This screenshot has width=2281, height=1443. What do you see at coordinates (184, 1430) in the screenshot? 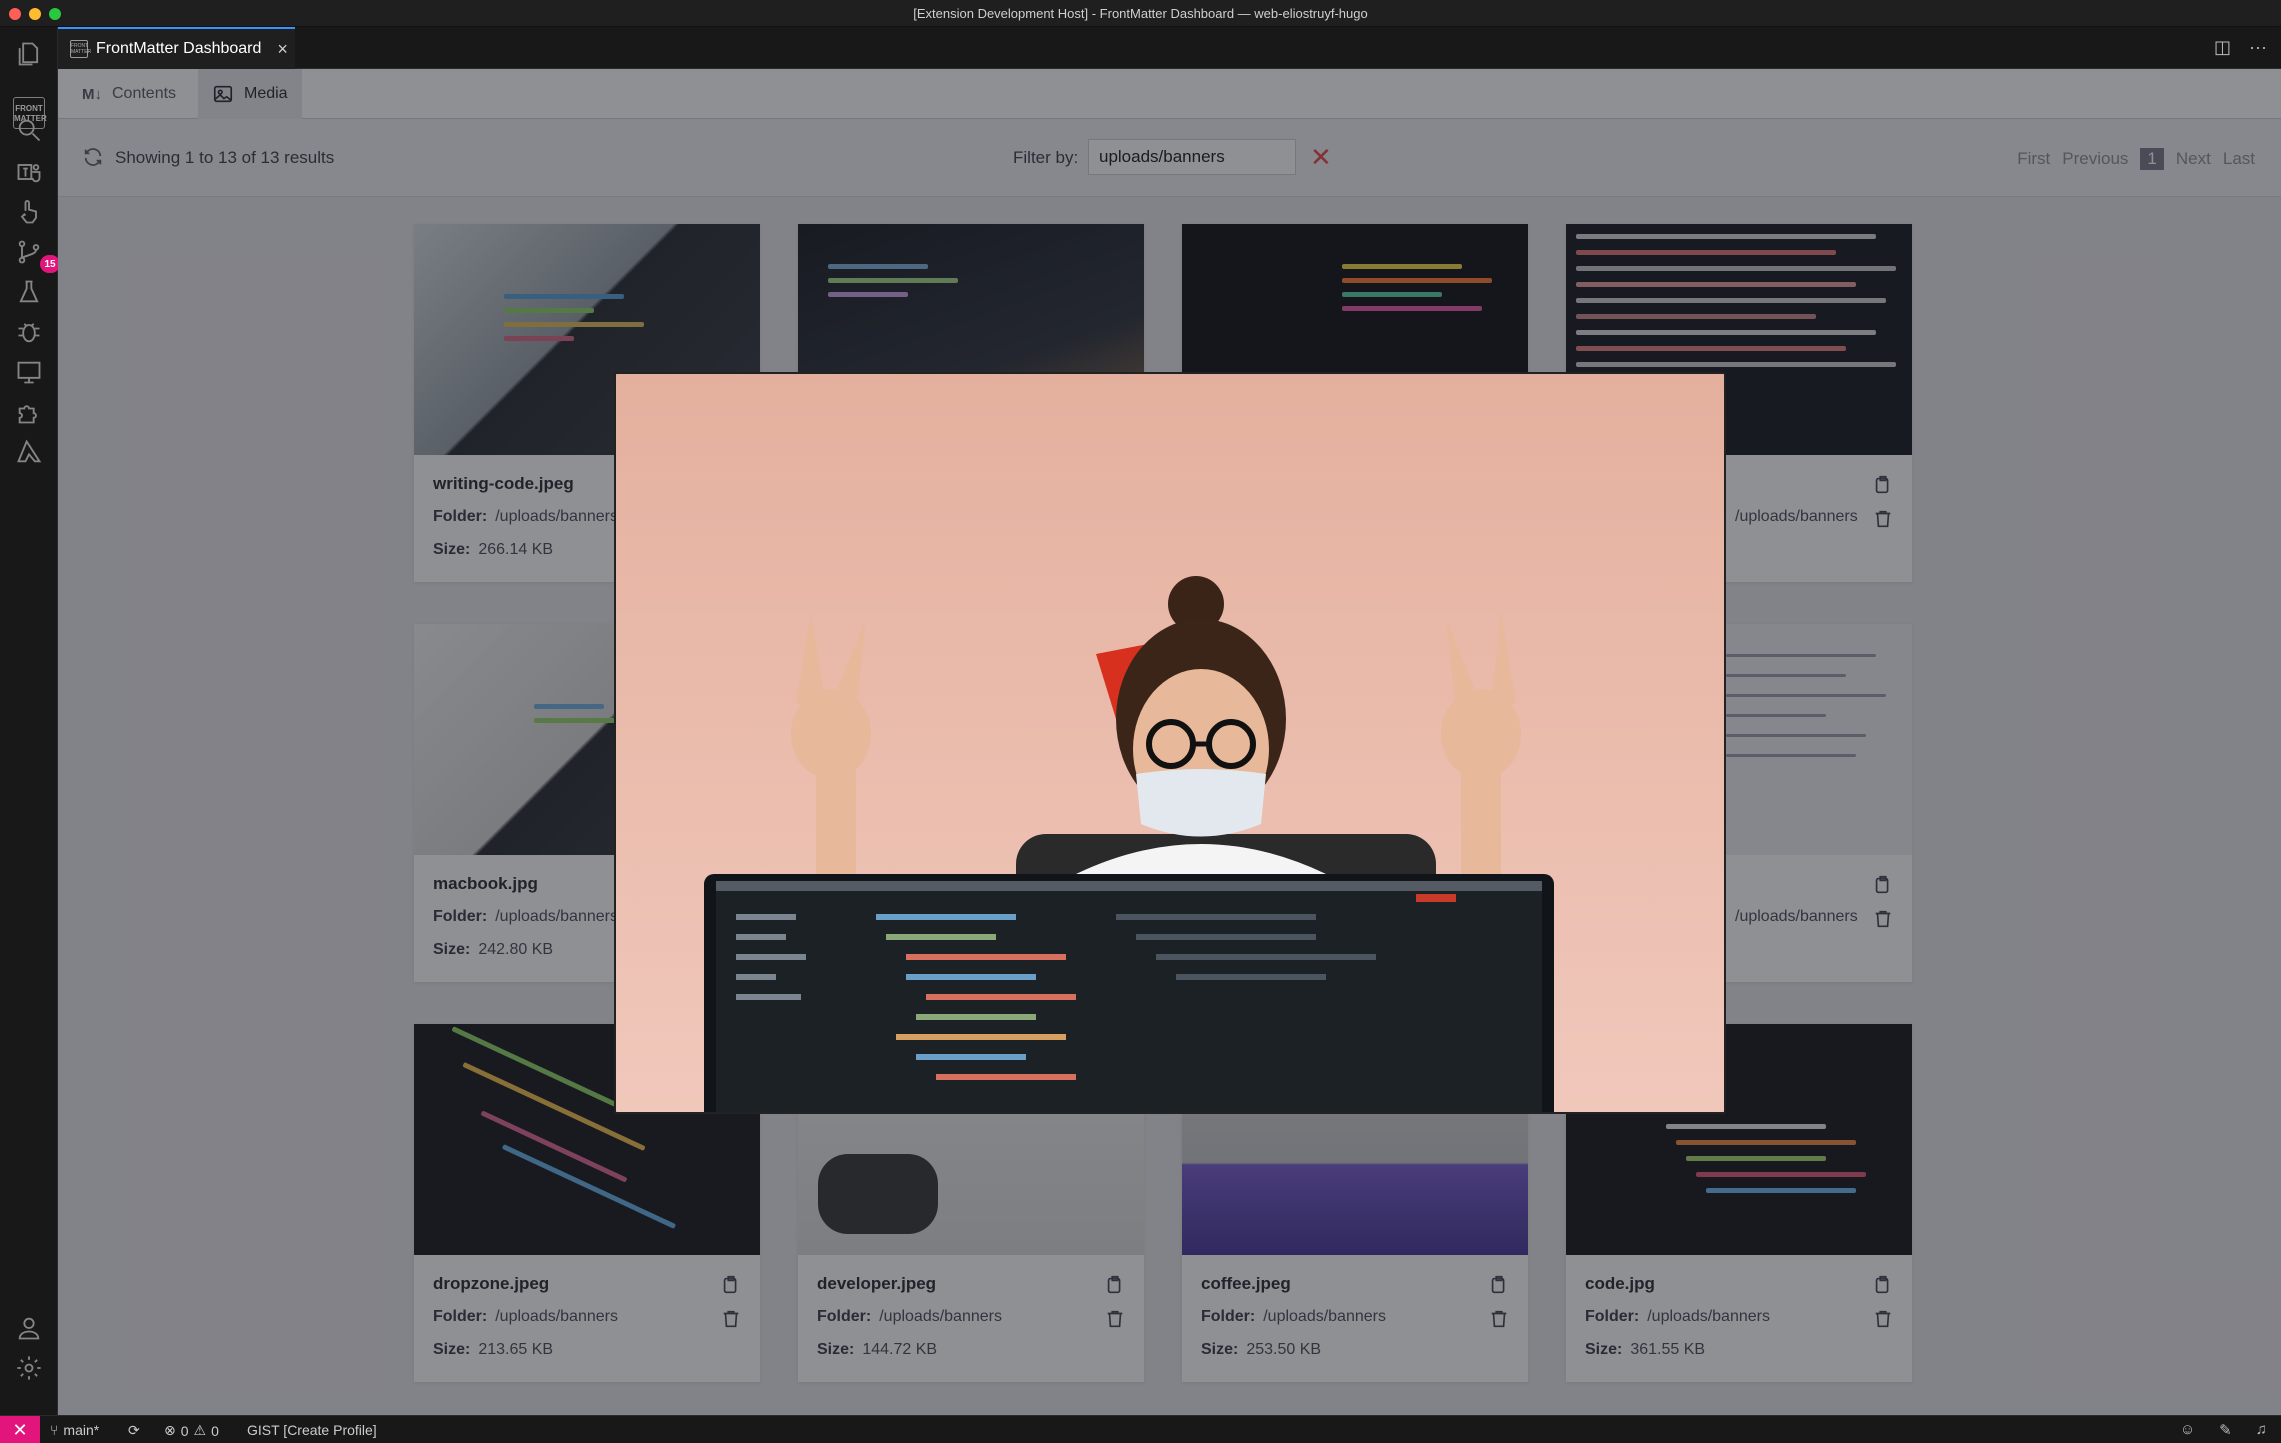
I see `error-count: 0` at bounding box center [184, 1430].